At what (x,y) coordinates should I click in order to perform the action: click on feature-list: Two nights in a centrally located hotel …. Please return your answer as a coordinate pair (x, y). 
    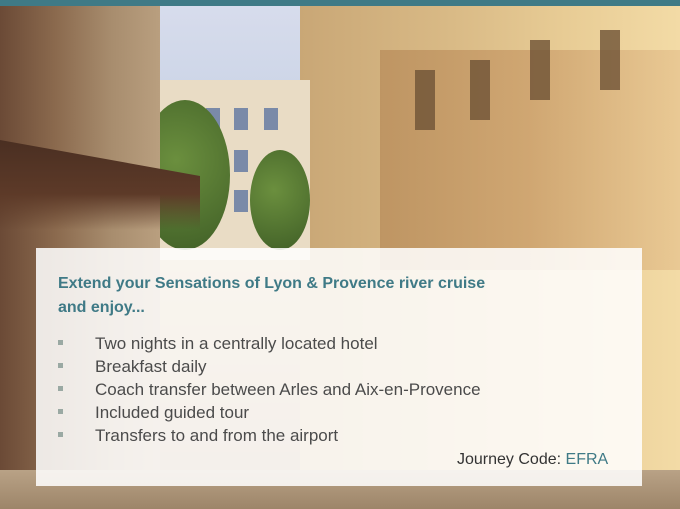
    Looking at the image, I should click on (269, 389).